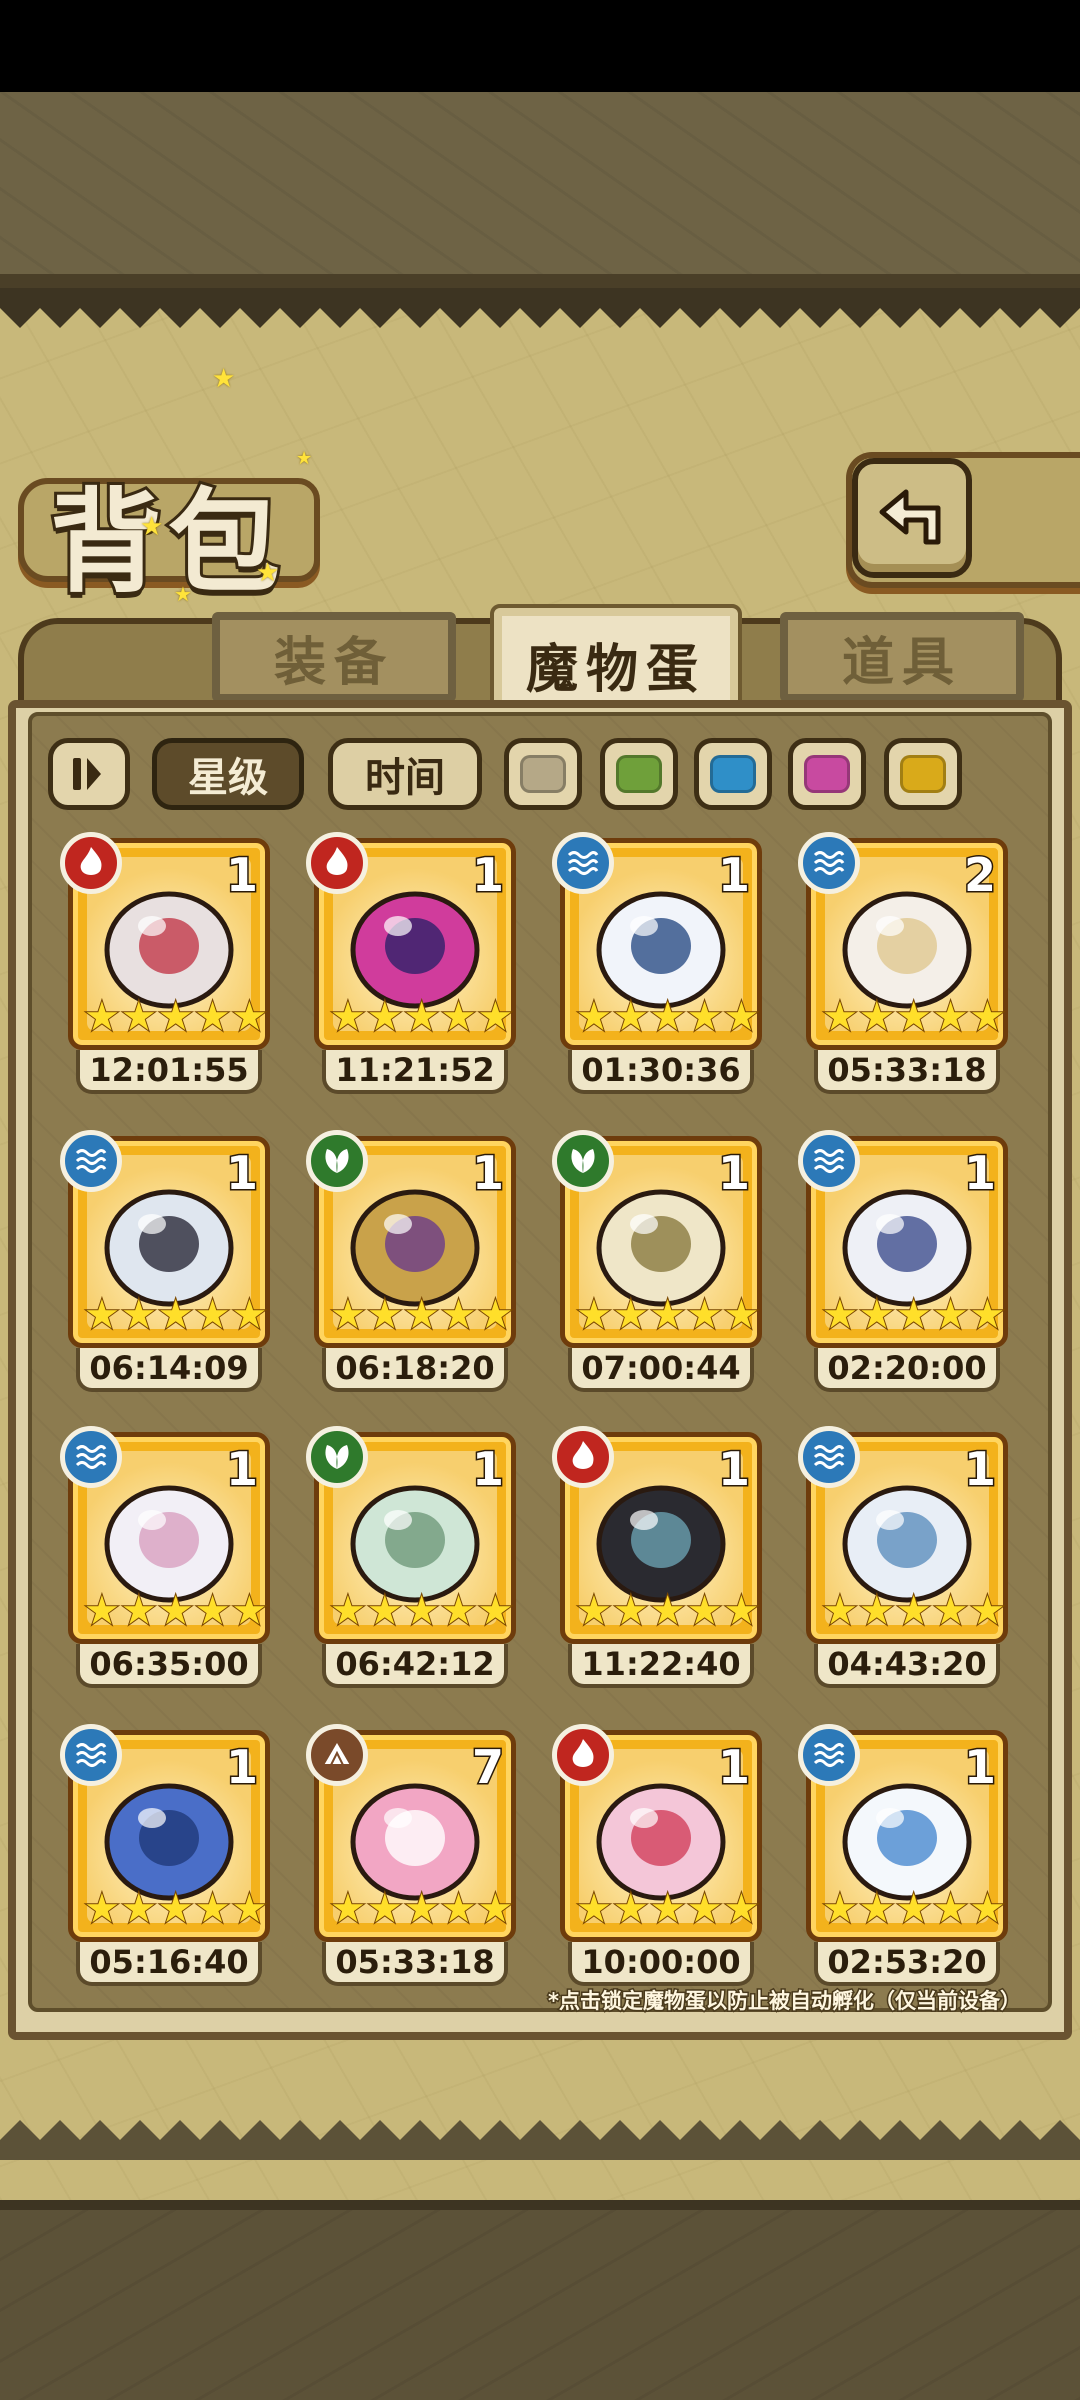 The height and width of the screenshot is (2400, 1080). I want to click on egg-card: 1 ★ ★ ★ ★ ★ 10:00:00, so click(657, 1872).